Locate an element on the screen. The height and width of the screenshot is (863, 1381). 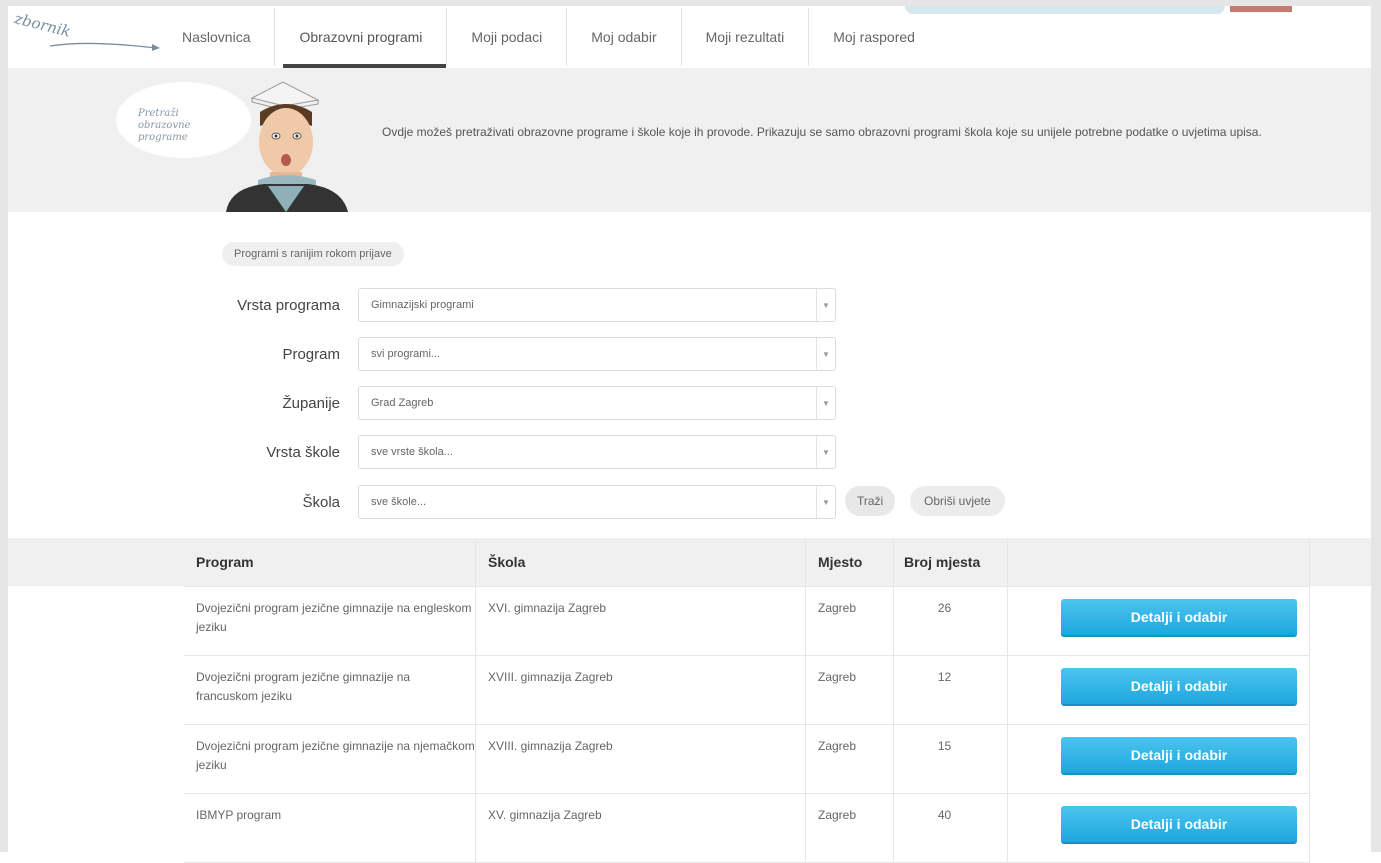
filter-row-program: Program svi programi... ▼ is located at coordinates (490, 355).